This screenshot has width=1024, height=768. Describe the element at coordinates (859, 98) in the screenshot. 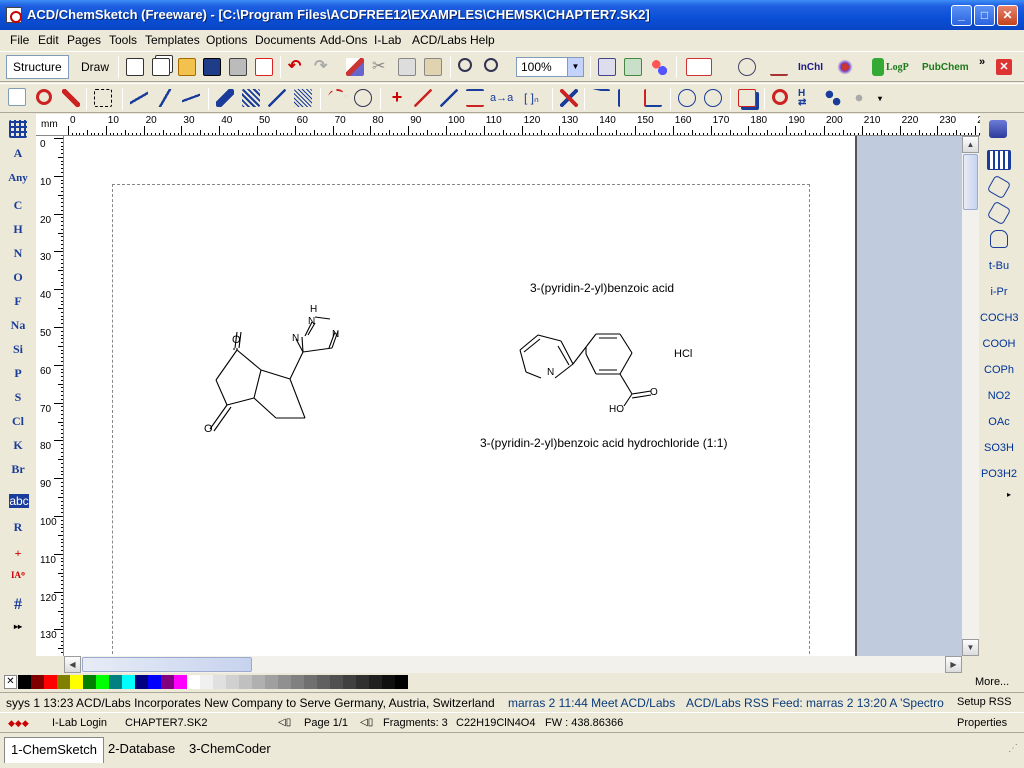

I see `hide-atoms-icon` at that location.